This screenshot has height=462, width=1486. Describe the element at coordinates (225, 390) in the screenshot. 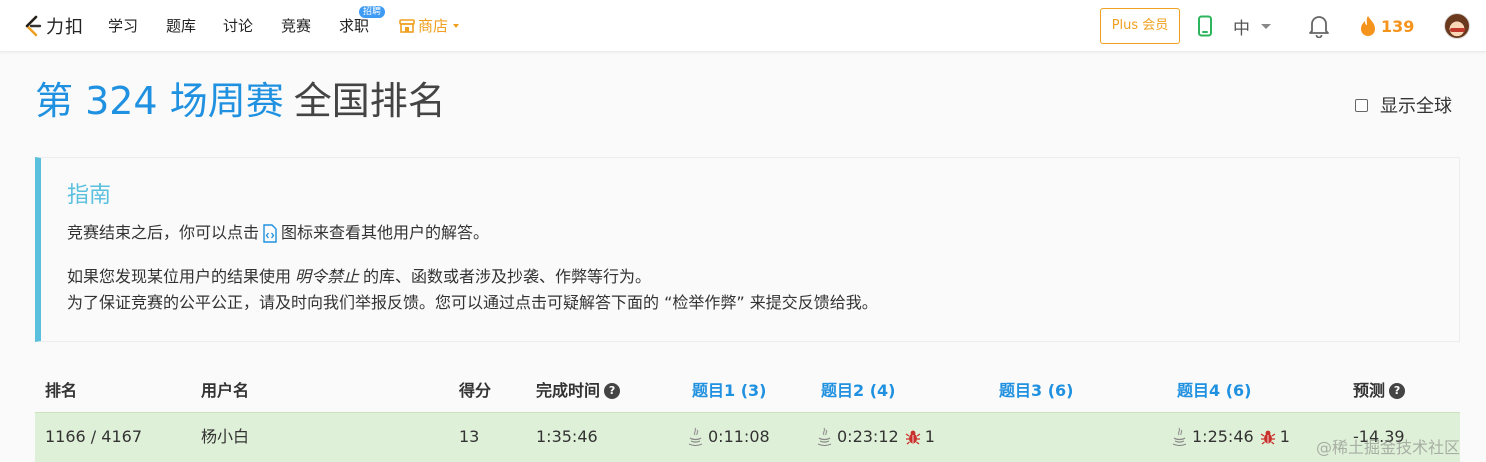

I see `header-username: 用户名` at that location.